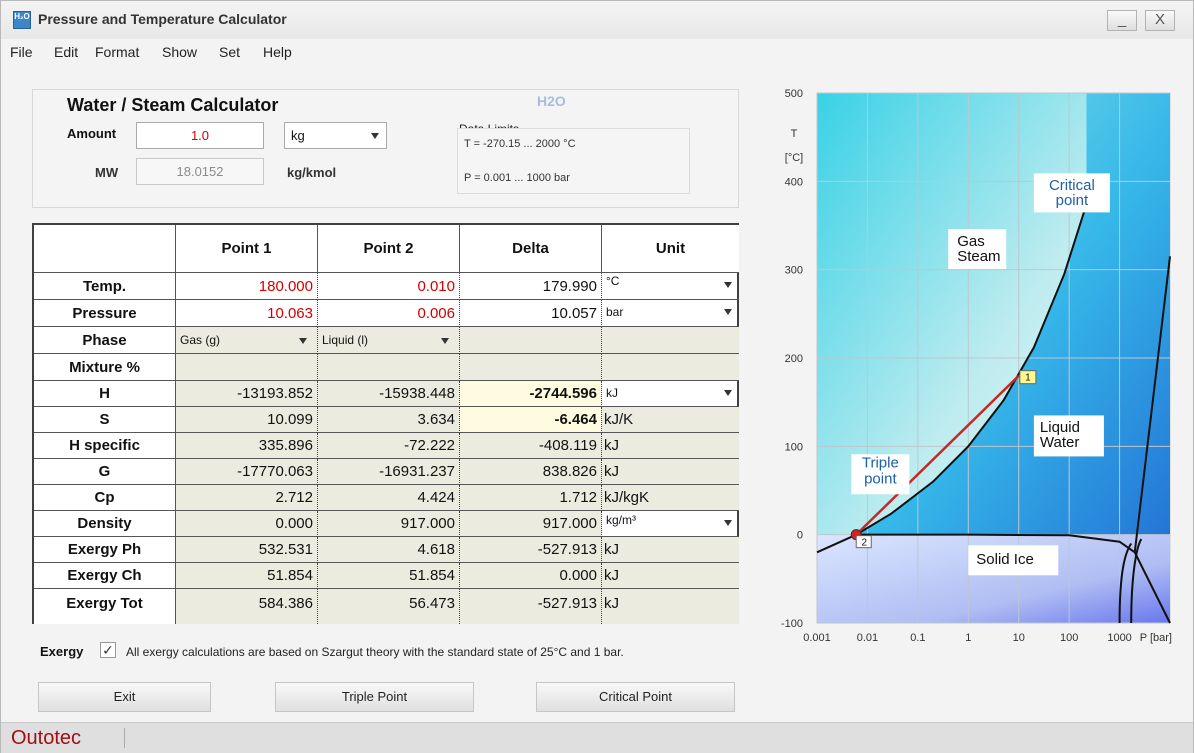 Image resolution: width=1194 pixels, height=753 pixels. What do you see at coordinates (105, 249) in the screenshot?
I see `table-header-empty` at bounding box center [105, 249].